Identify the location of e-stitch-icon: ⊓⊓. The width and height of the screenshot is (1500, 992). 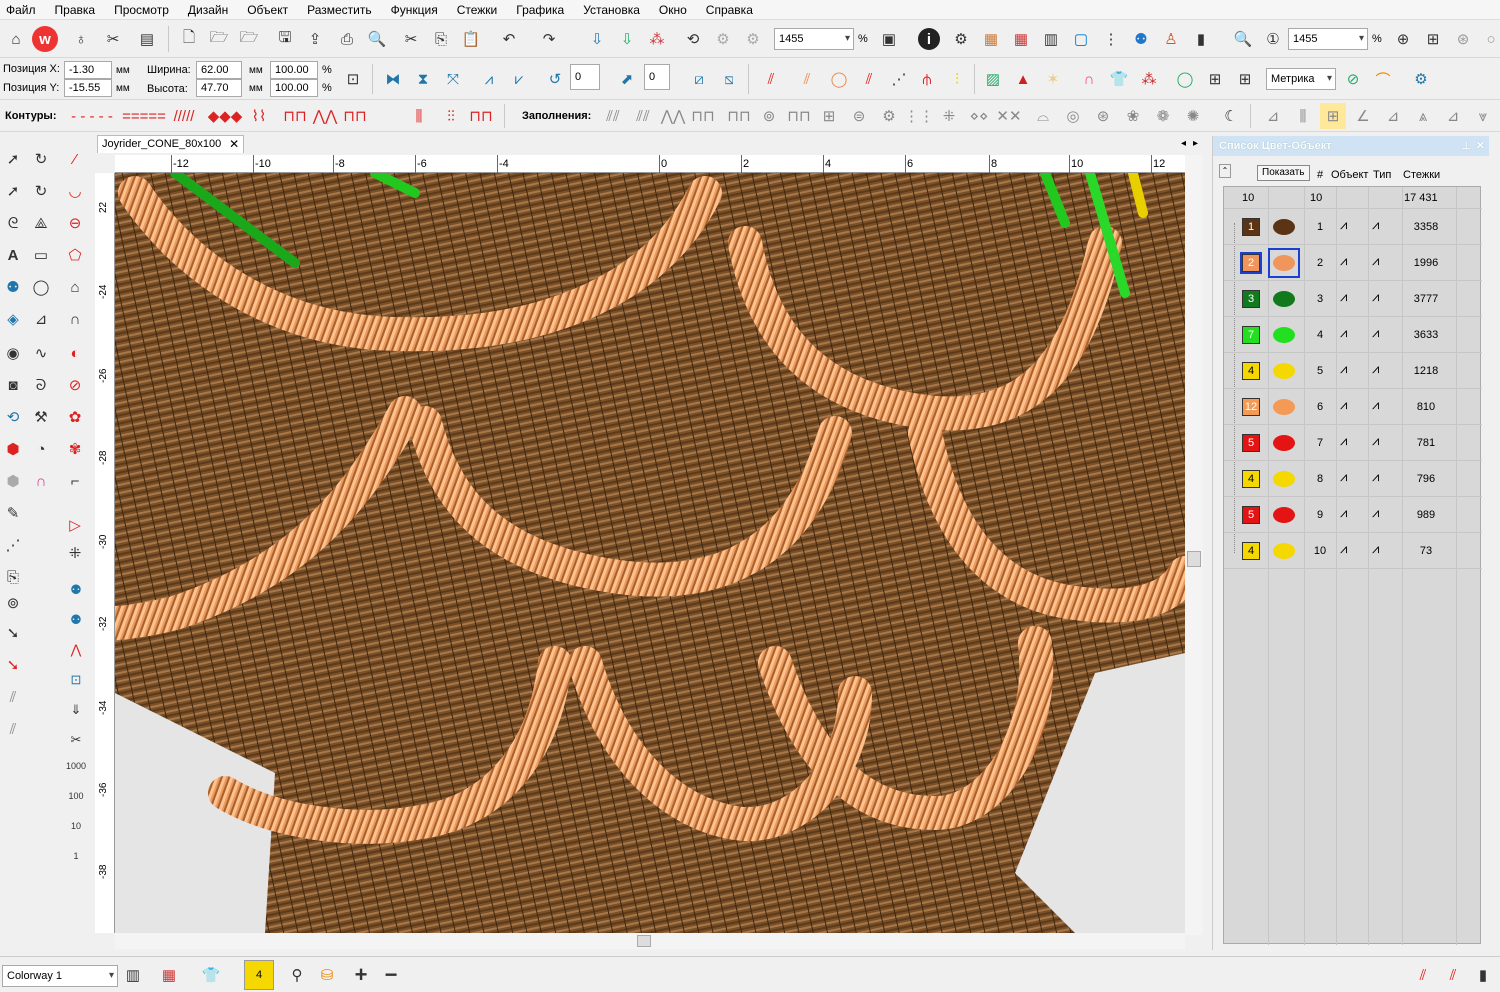
(355, 116).